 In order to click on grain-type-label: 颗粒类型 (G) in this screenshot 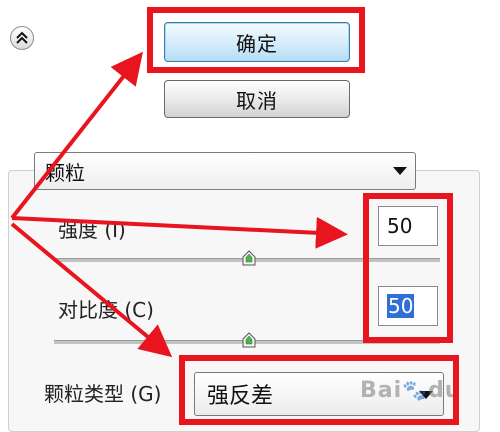, I will do `click(103, 394)`.